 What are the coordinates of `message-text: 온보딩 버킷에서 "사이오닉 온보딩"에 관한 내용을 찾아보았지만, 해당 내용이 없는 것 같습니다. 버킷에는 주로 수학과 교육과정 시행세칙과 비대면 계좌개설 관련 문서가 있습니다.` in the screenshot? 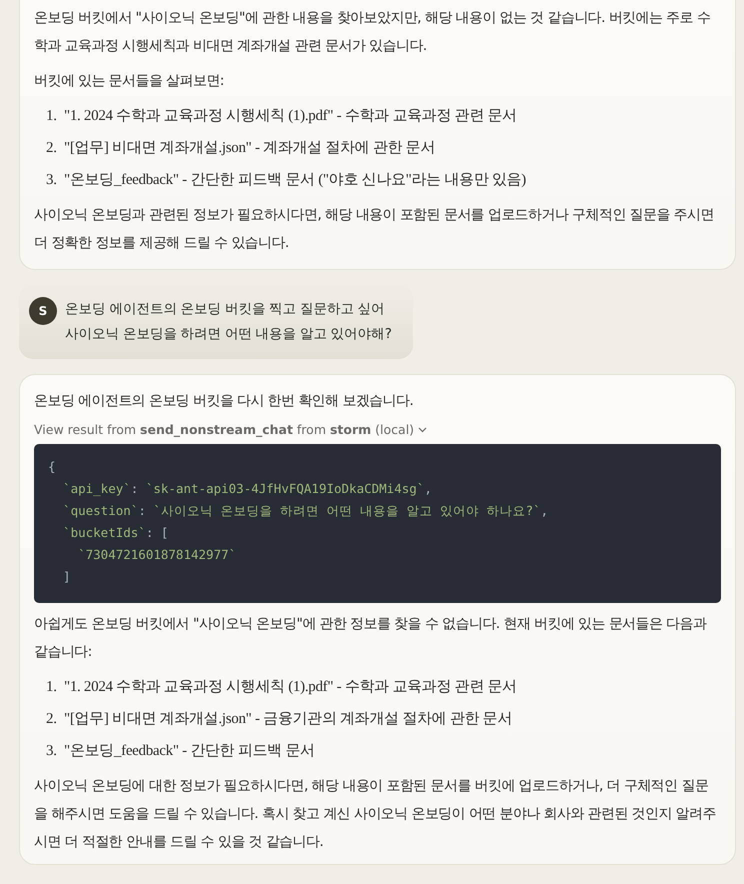 It's located at (373, 32).